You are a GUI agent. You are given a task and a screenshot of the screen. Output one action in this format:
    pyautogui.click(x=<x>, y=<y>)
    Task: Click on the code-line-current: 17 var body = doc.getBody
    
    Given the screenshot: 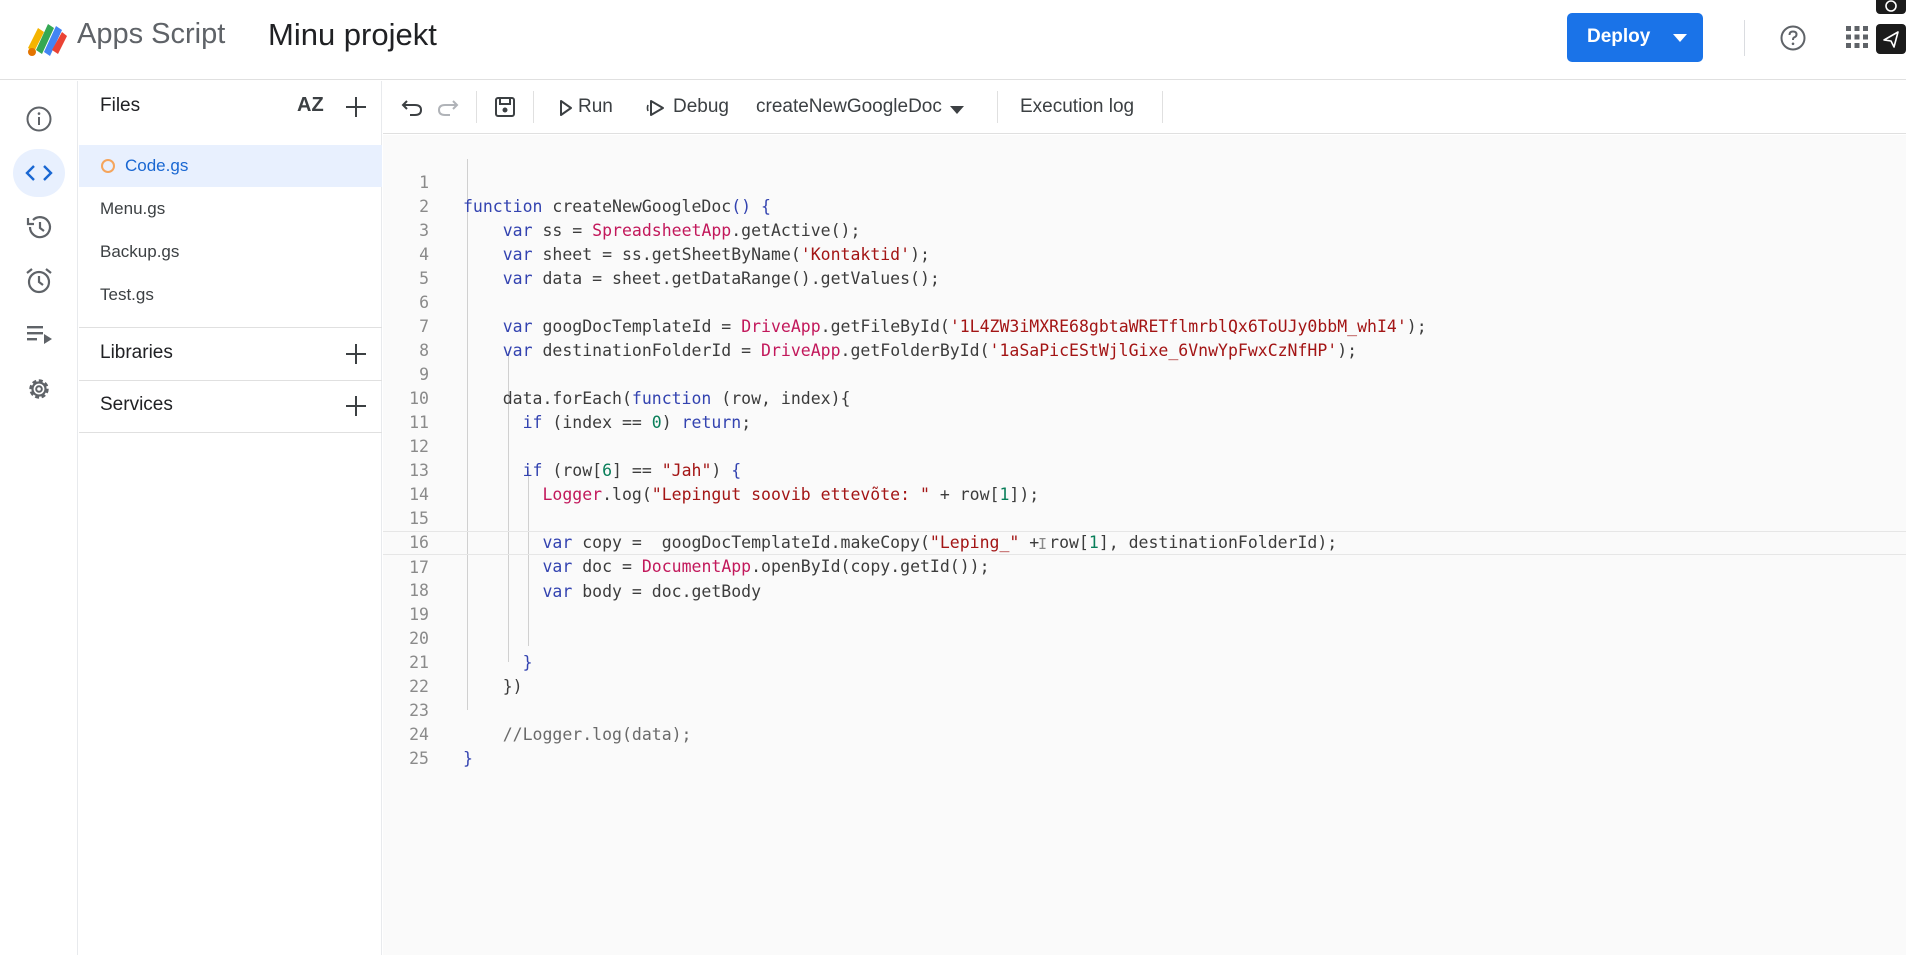 What is the action you would take?
    pyautogui.click(x=1144, y=566)
    